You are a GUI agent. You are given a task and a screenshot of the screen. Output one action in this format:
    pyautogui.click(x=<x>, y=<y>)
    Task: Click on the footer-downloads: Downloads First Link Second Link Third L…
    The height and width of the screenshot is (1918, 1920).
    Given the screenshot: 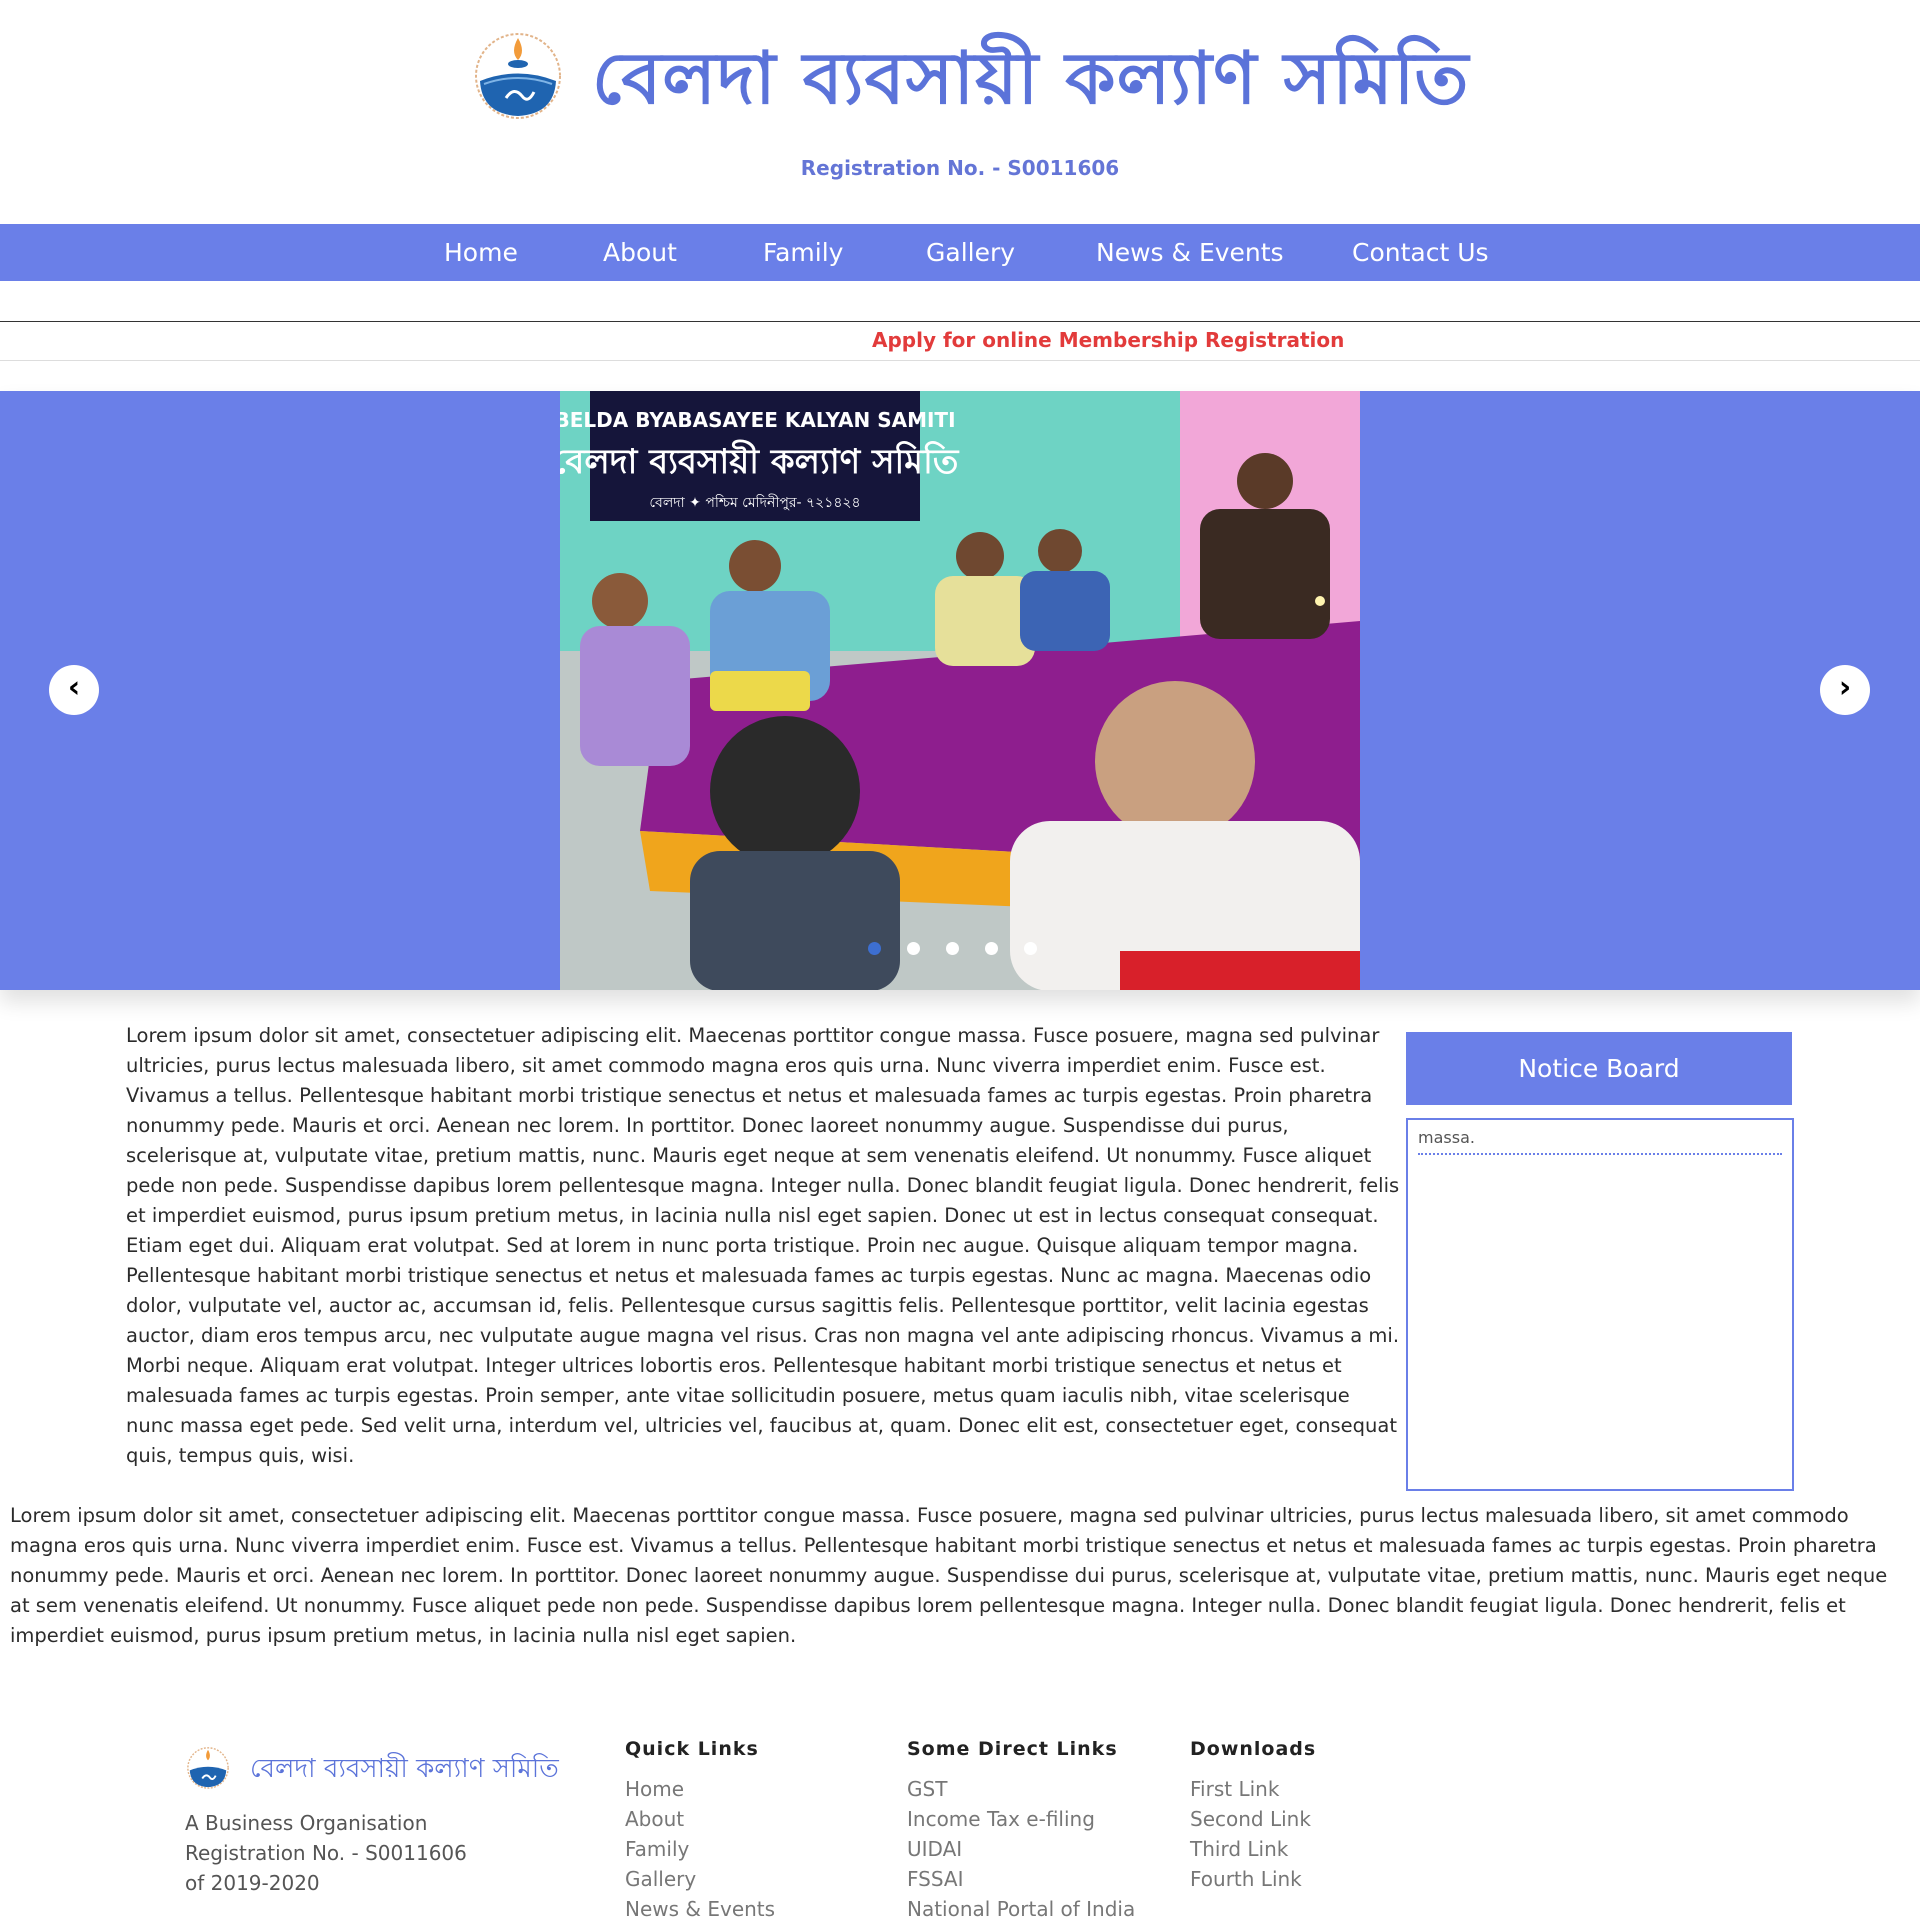 What is the action you would take?
    pyautogui.click(x=1253, y=1816)
    